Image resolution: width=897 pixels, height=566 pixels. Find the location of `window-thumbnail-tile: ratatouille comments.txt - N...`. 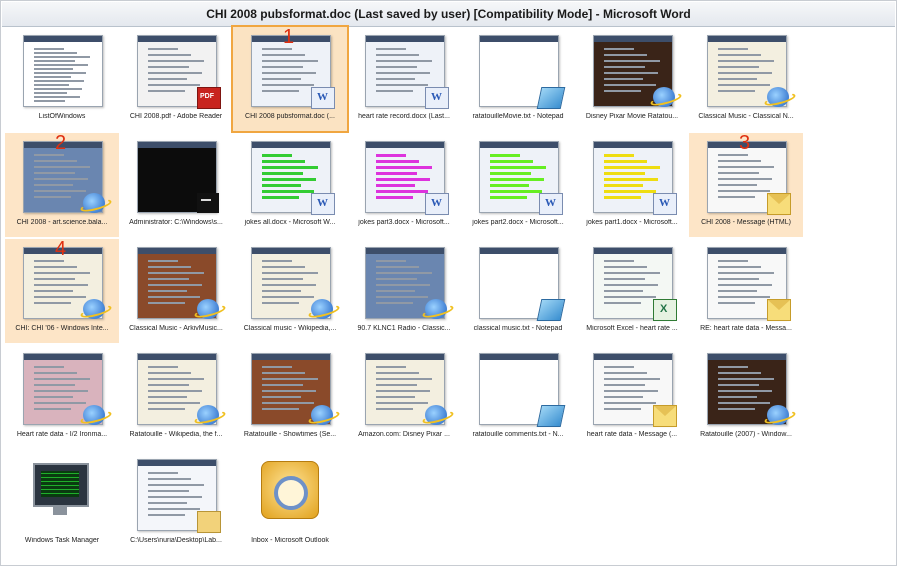

window-thumbnail-tile: ratatouille comments.txt - N... is located at coordinates (518, 397).